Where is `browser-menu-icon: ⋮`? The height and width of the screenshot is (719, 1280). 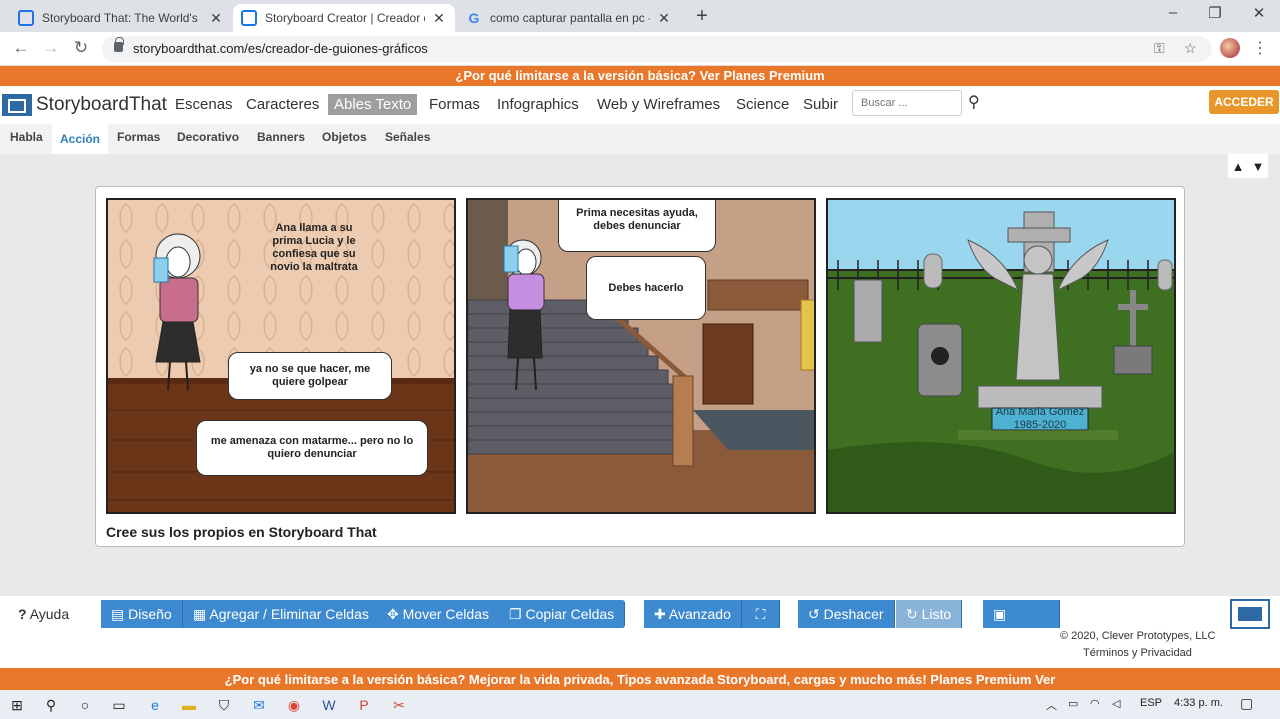 browser-menu-icon: ⋮ is located at coordinates (1260, 48).